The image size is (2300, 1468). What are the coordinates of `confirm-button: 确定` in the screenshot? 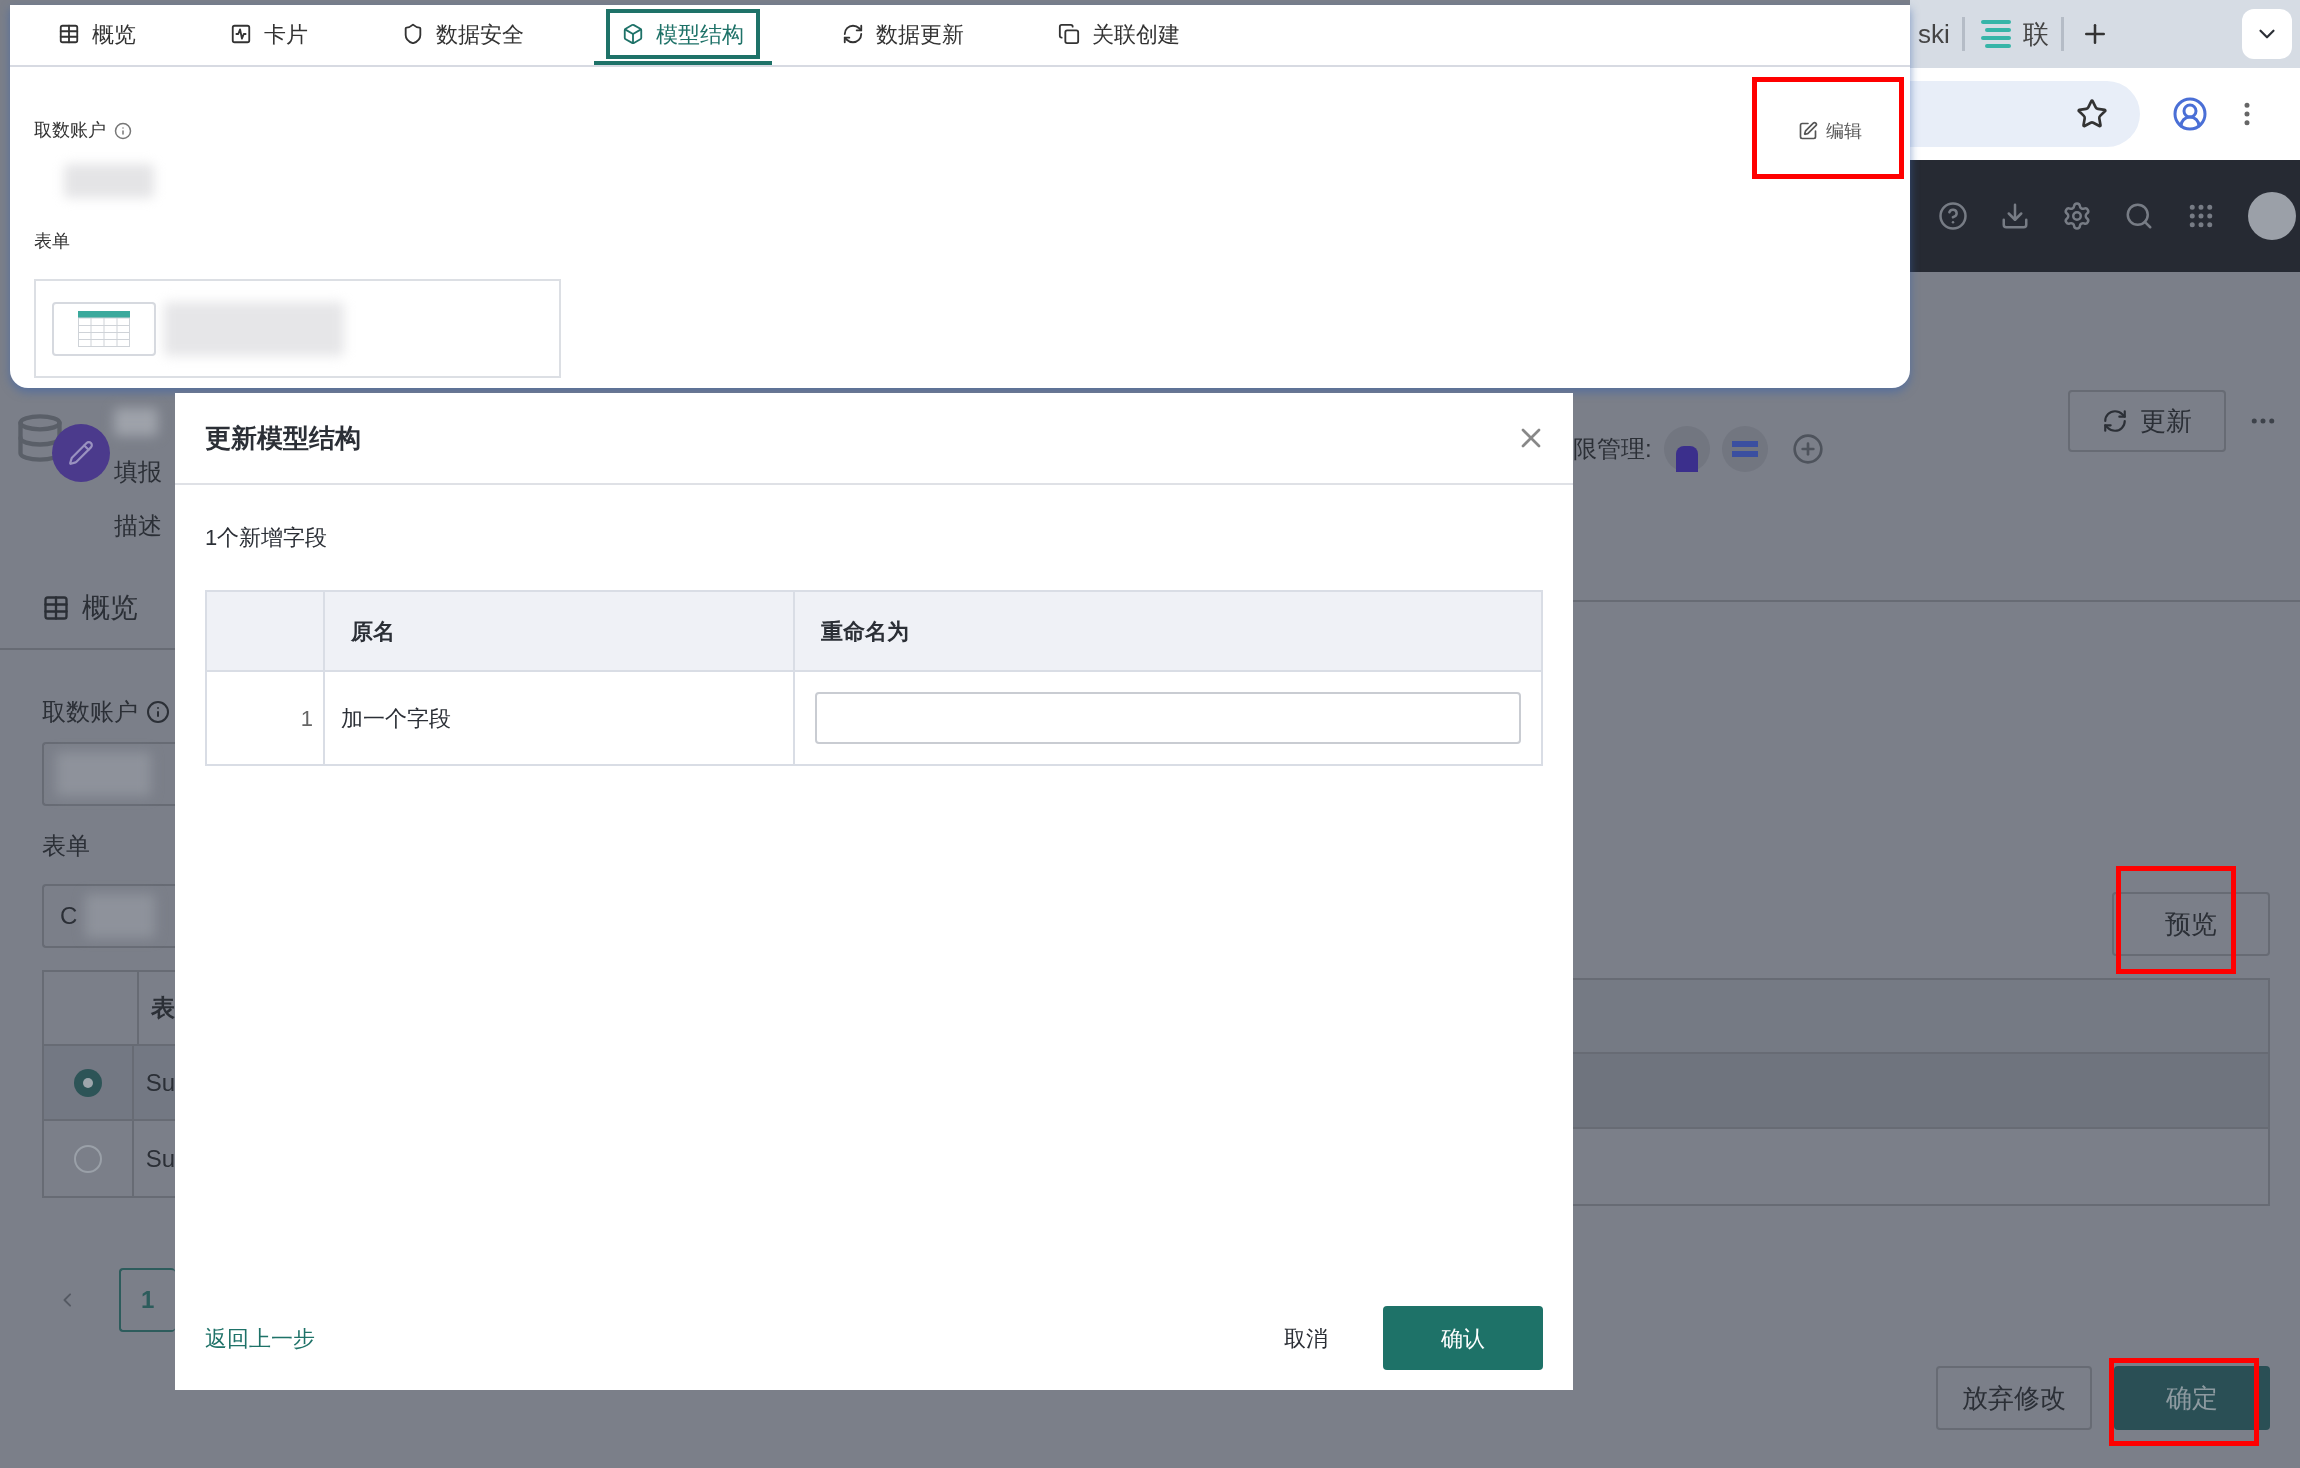 It's located at (2192, 1398).